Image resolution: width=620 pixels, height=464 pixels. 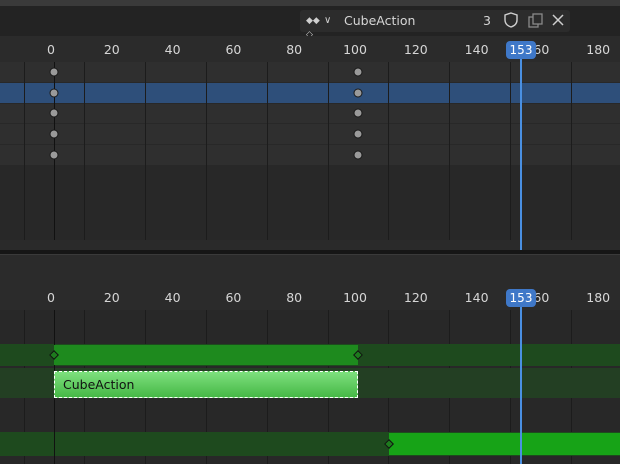 I want to click on action-selector: ◆◆ ◇ ∨ CubeAction 3, so click(x=435, y=25).